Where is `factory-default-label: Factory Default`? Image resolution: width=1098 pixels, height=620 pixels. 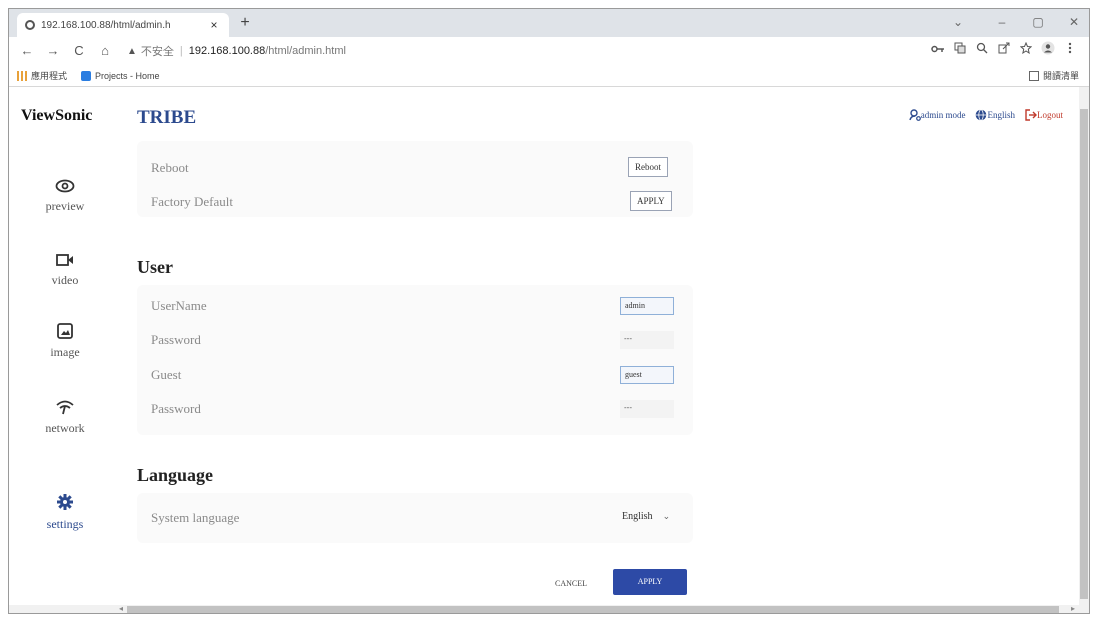
factory-default-label: Factory Default is located at coordinates (192, 201).